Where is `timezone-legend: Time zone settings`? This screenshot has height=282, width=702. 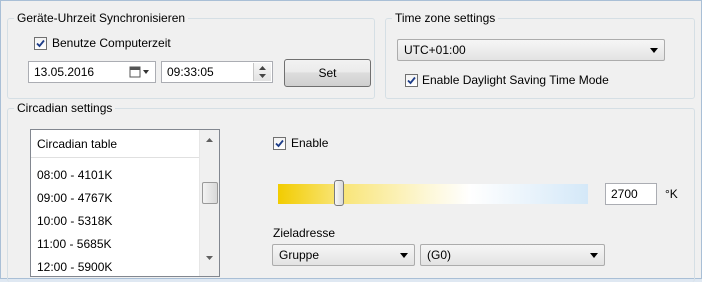 timezone-legend: Time zone settings is located at coordinates (445, 18).